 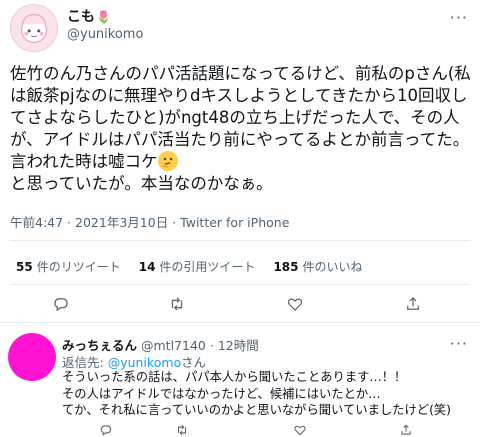 I want to click on tweet-stats: 55 件のリツイート 14 件の引用ツイート 185 件のいいね, so click(x=189, y=266).